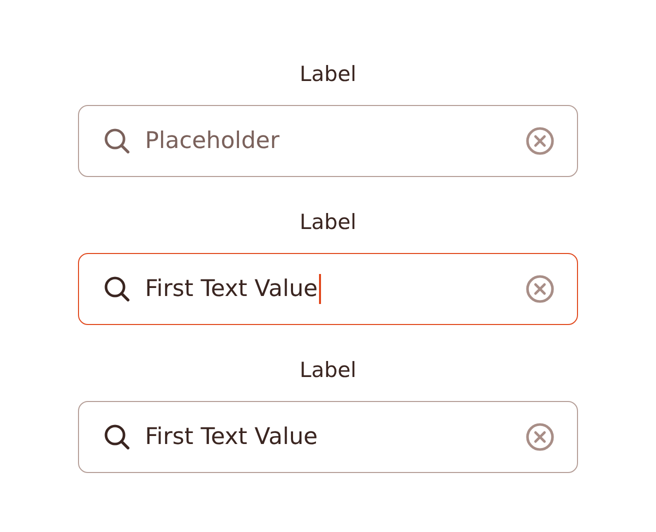 The width and height of the screenshot is (656, 532). Describe the element at coordinates (328, 141) in the screenshot. I see `search-field: Placeholder` at that location.